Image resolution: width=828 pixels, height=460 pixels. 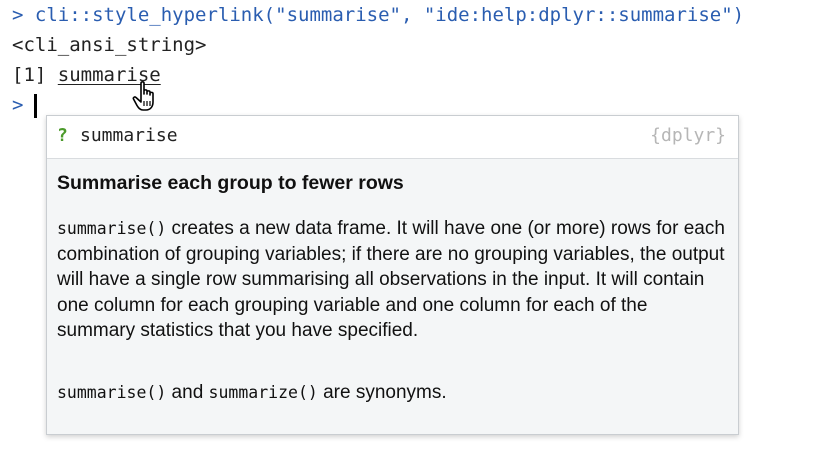 I want to click on desc-code-summarise: summarise(), so click(x=112, y=228).